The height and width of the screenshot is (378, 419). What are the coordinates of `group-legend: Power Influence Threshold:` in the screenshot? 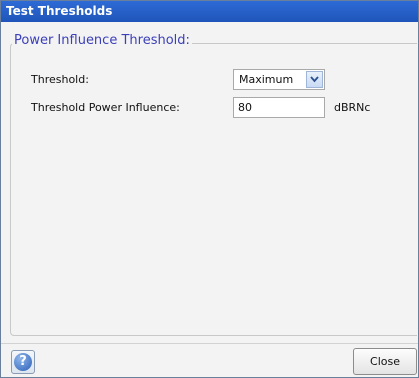 It's located at (102, 40).